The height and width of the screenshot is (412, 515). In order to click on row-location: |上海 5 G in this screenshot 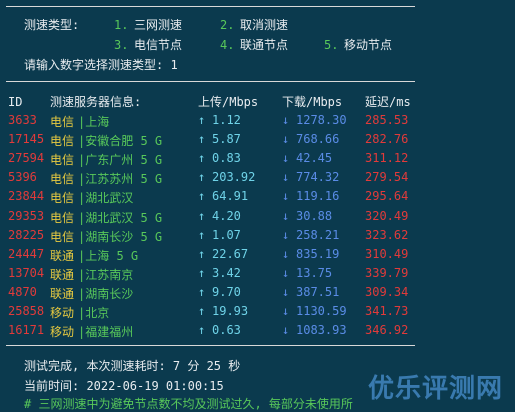, I will do `click(108, 256)`.